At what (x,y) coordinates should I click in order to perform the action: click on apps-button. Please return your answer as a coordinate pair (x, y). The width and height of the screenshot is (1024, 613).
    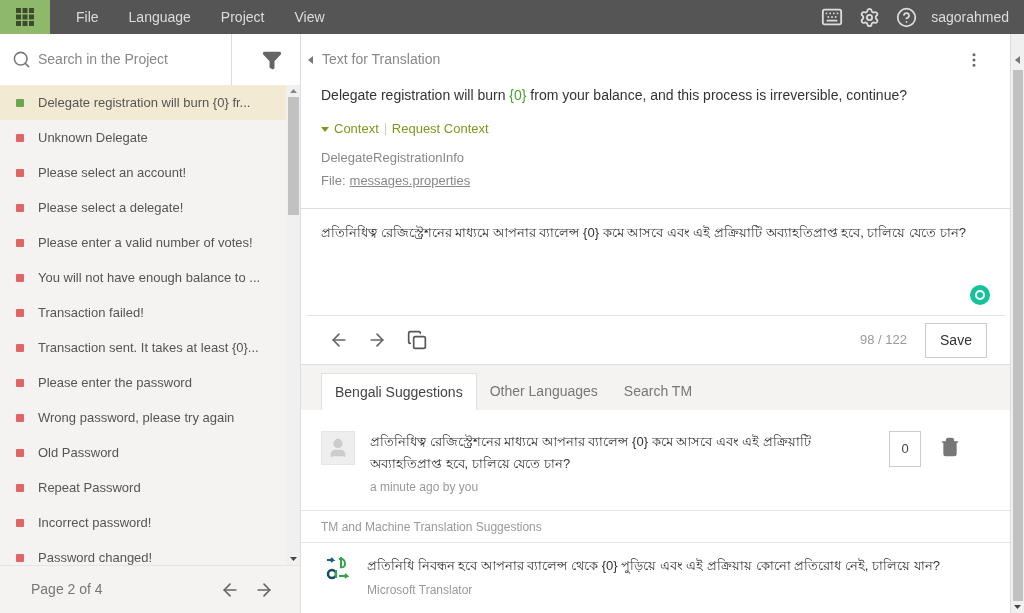
    Looking at the image, I should click on (25, 17).